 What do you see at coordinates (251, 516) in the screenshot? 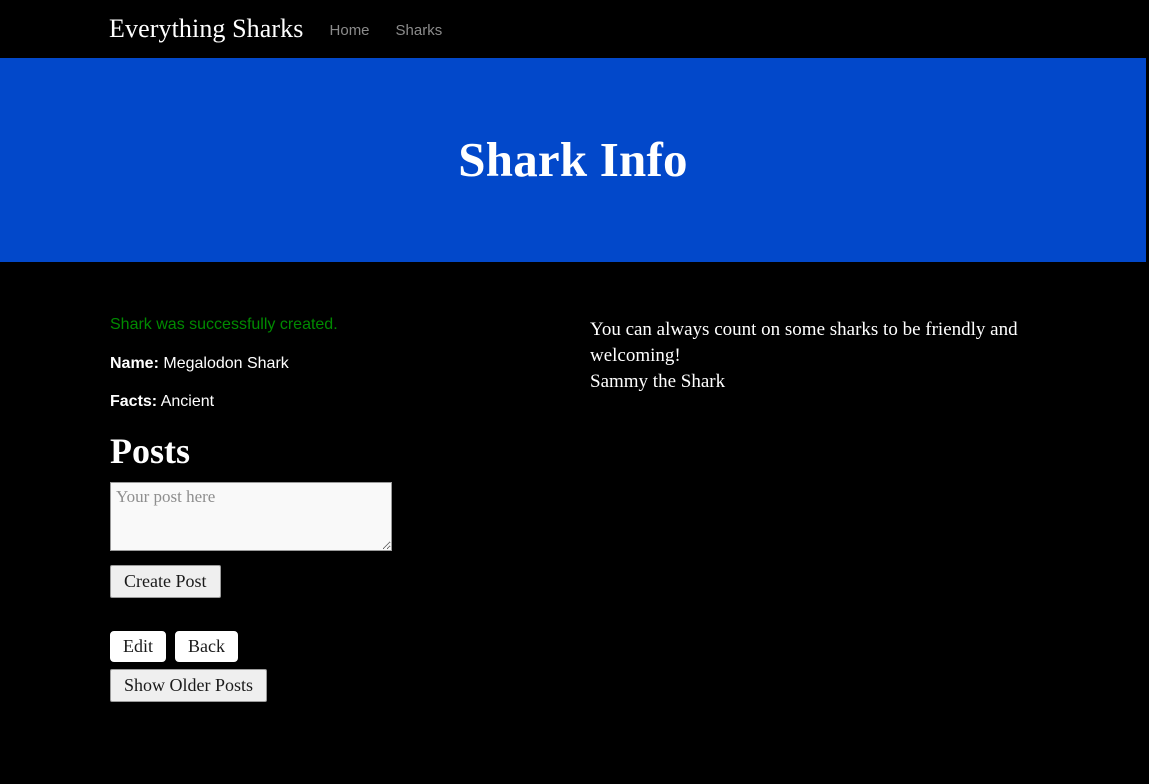
I see `post-textarea` at bounding box center [251, 516].